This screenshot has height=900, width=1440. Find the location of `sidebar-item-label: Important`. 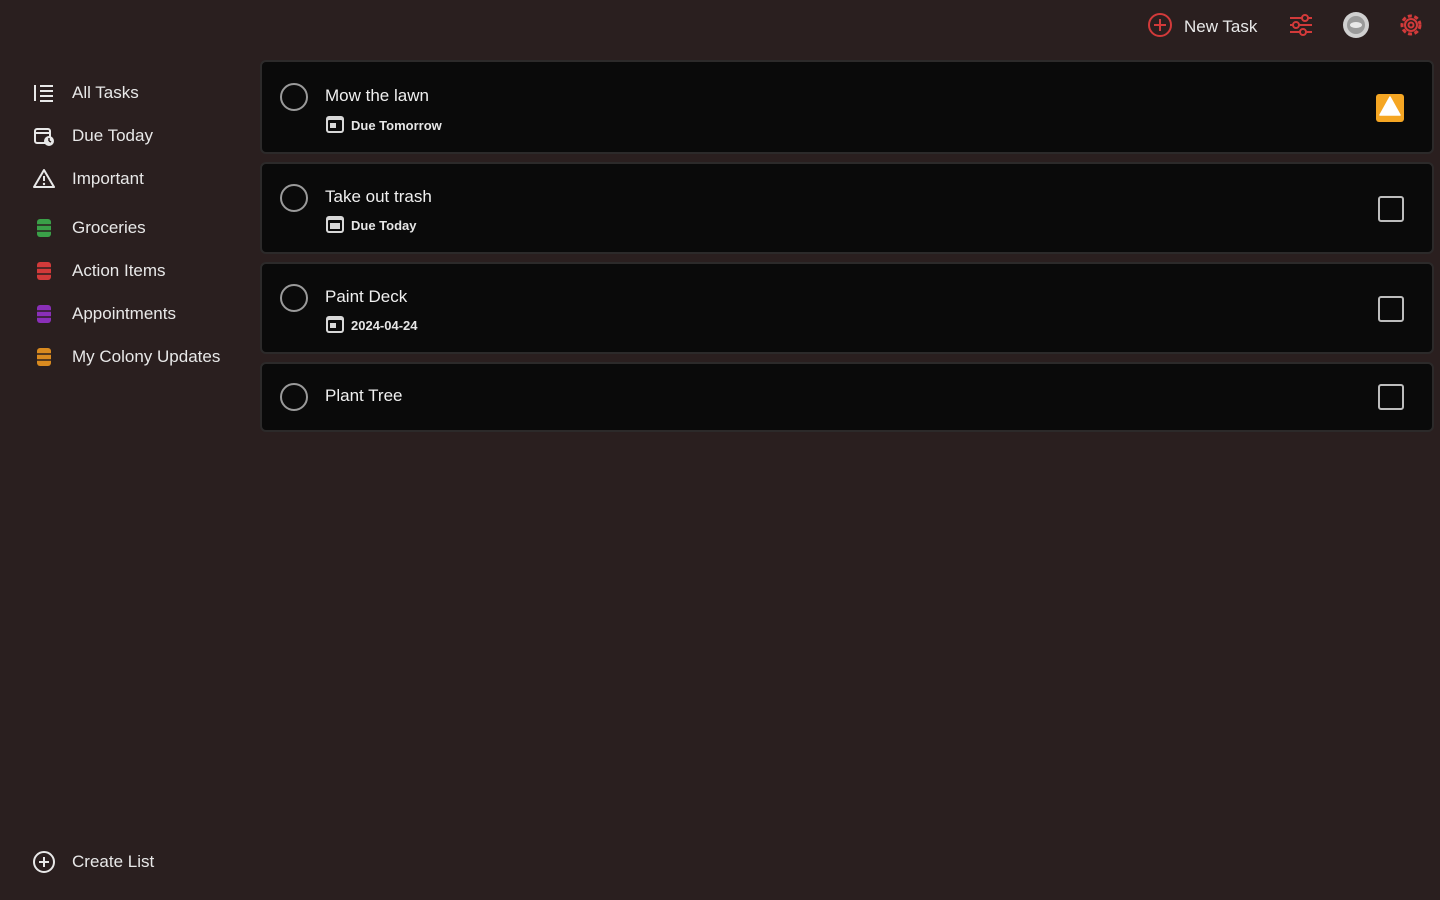

sidebar-item-label: Important is located at coordinates (108, 178).